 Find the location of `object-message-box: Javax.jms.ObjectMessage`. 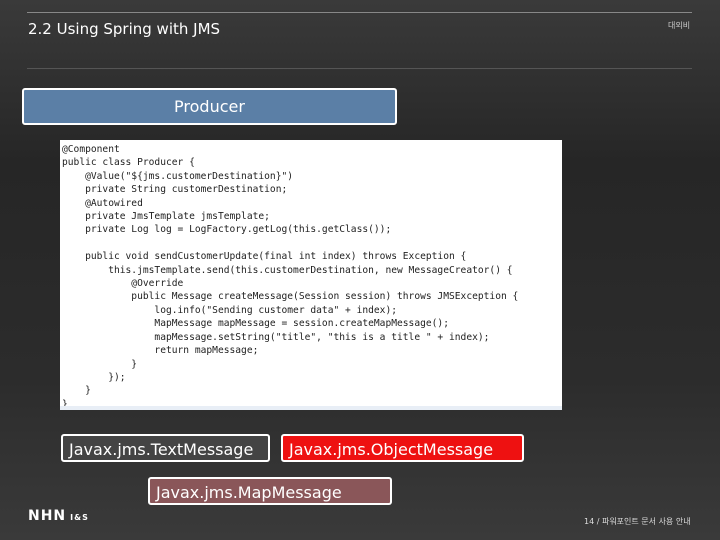

object-message-box: Javax.jms.ObjectMessage is located at coordinates (402, 448).